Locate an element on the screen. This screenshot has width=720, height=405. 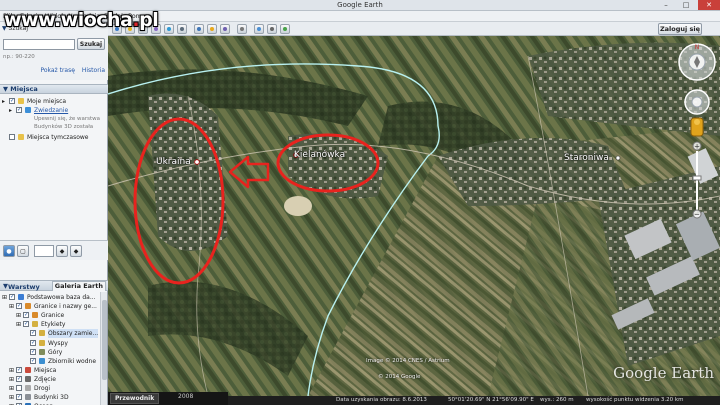
ruler-button is located at coordinates (242, 29).